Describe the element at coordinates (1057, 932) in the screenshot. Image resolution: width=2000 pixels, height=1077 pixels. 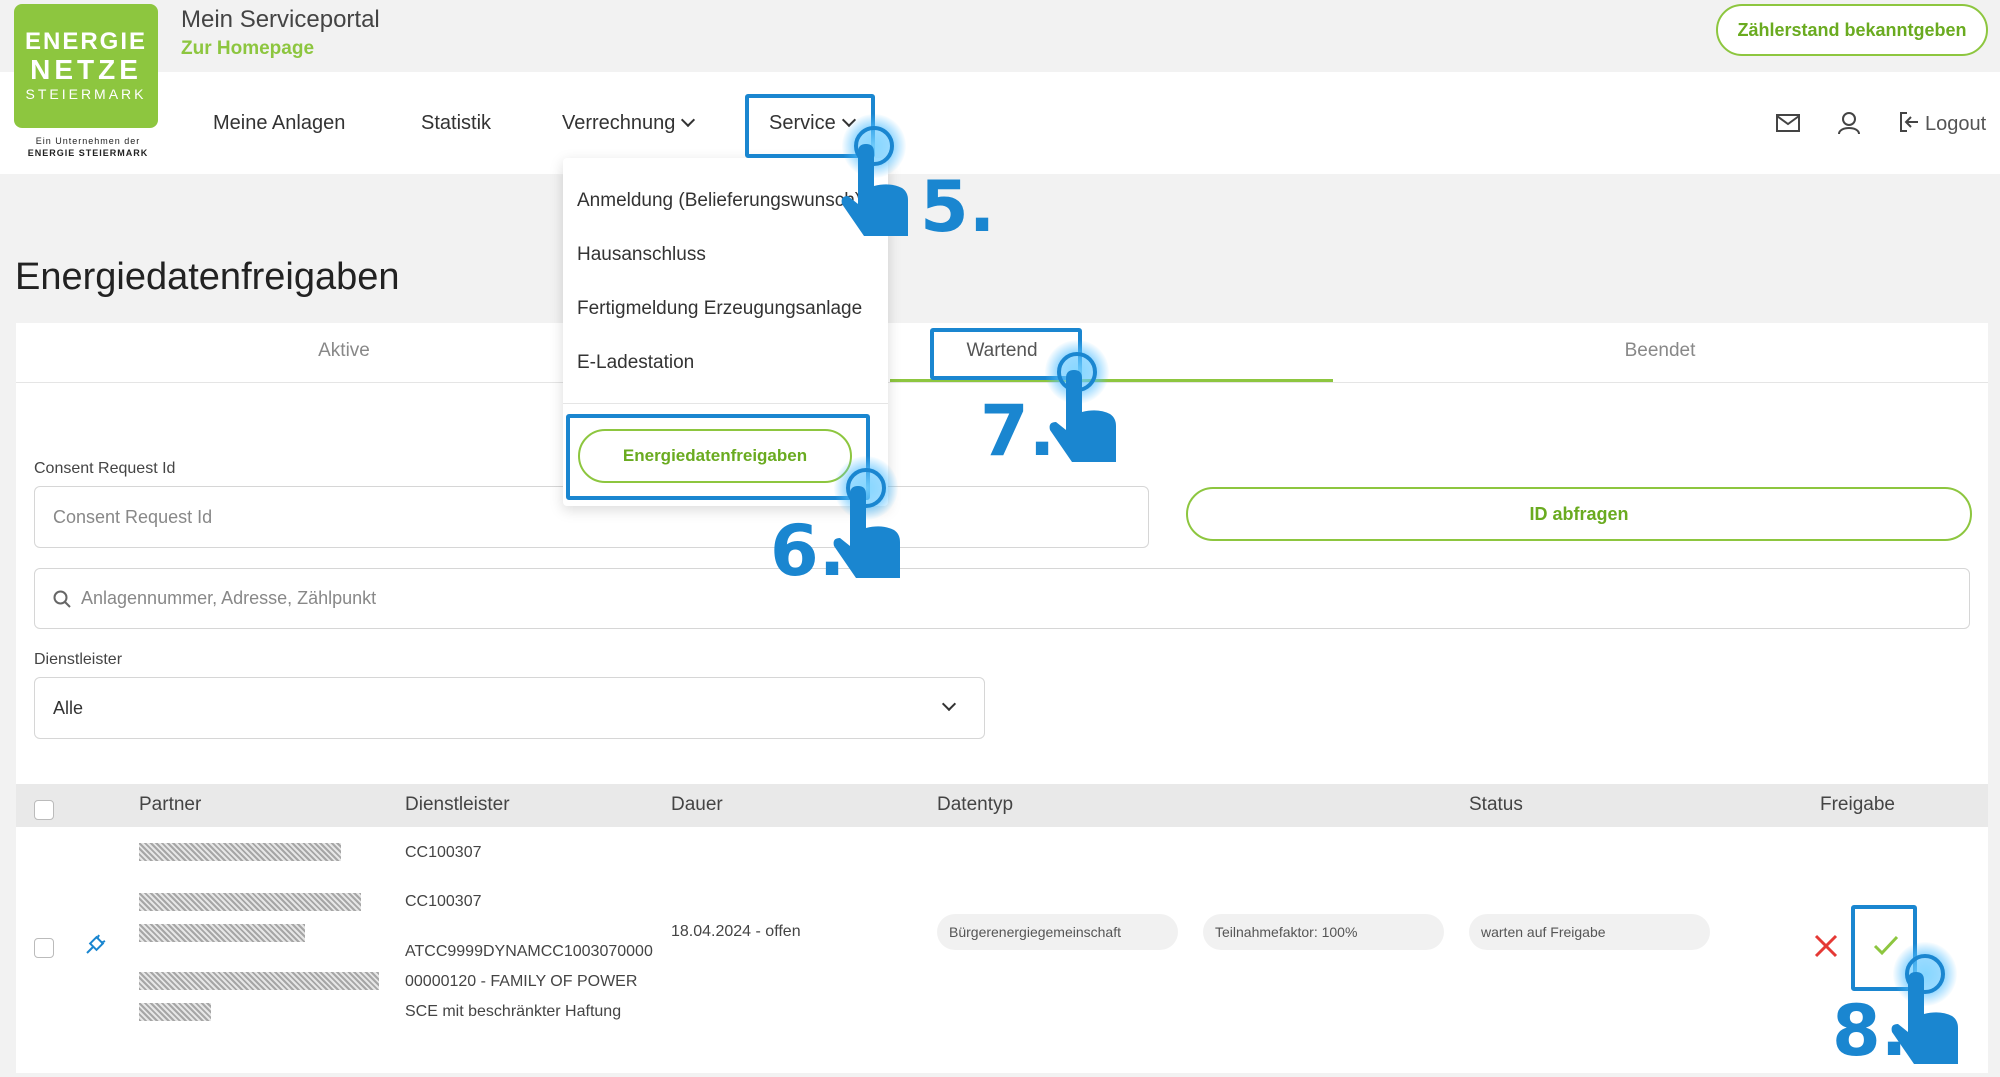
I see `datentyp-chip: Bürgerenergiegemeinschaft` at that location.